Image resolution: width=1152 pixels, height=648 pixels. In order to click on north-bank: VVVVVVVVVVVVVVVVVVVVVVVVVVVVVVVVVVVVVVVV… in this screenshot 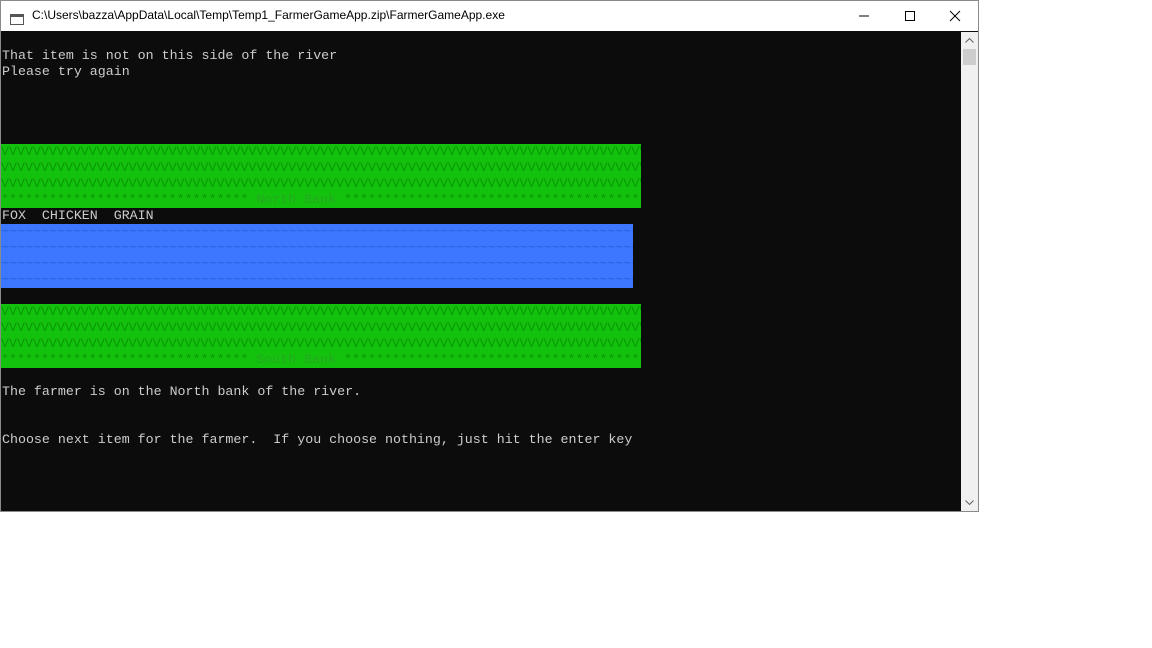, I will do `click(321, 176)`.